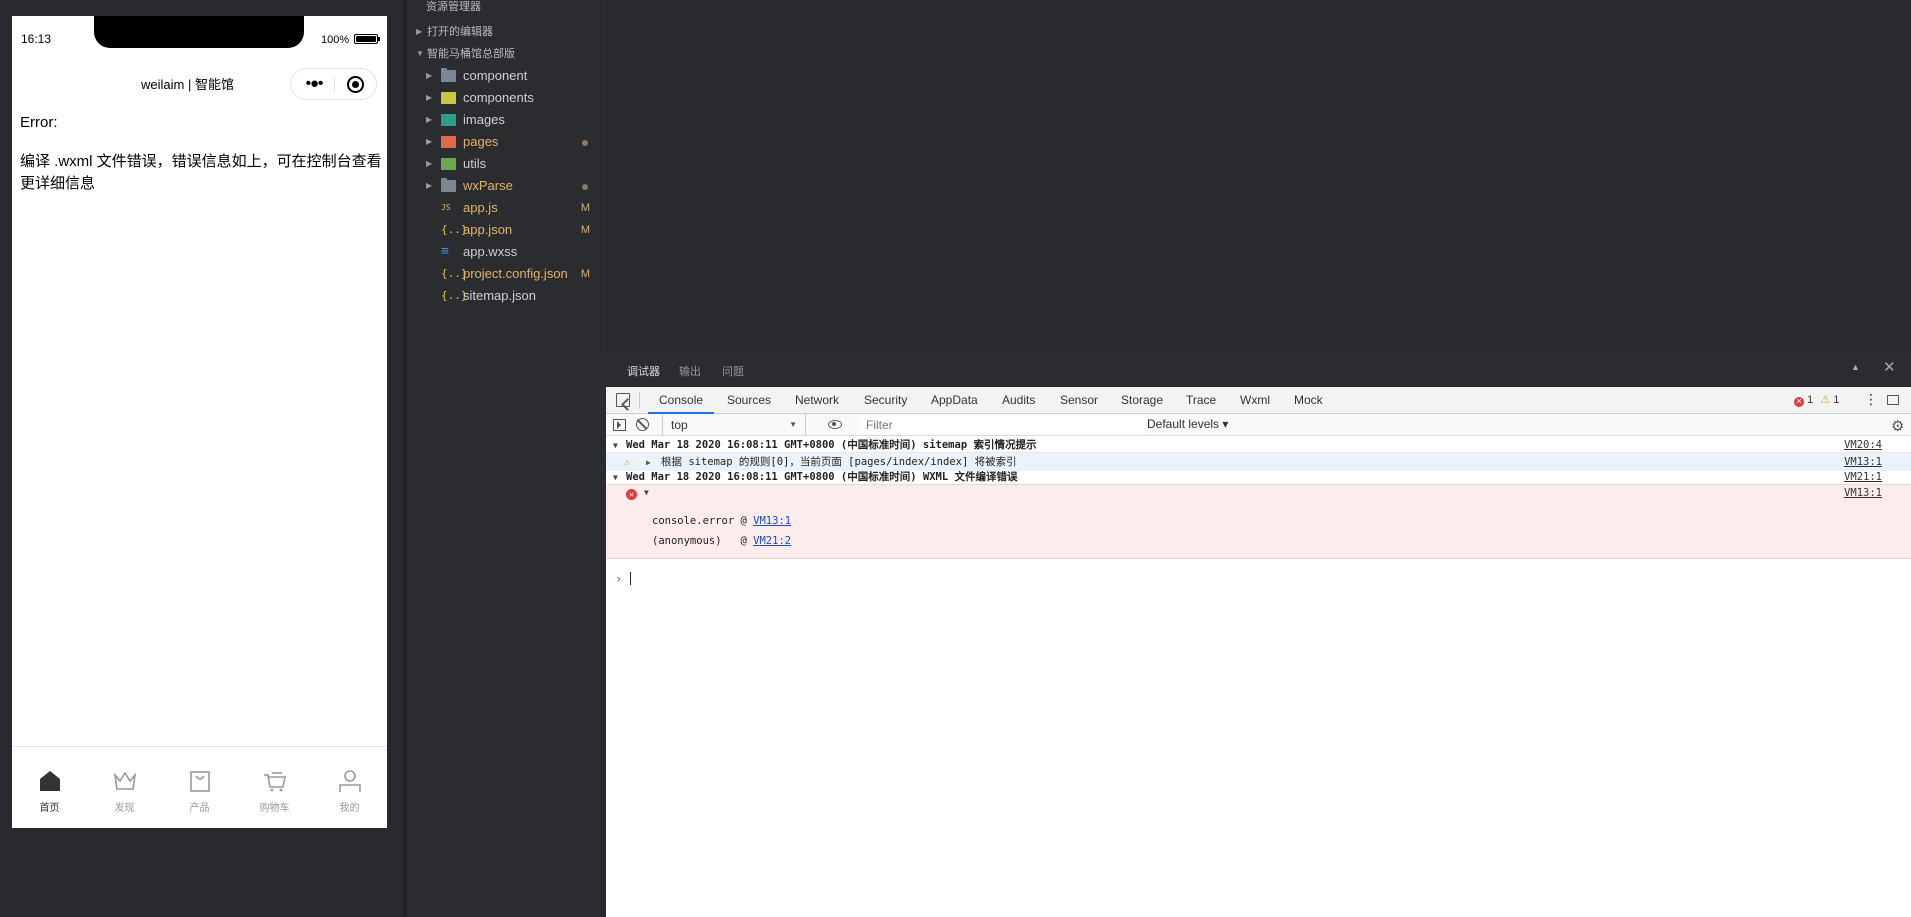 The width and height of the screenshot is (1911, 917). I want to click on nav-bar: weilaim | 智能馆 •●•, so click(199, 82).